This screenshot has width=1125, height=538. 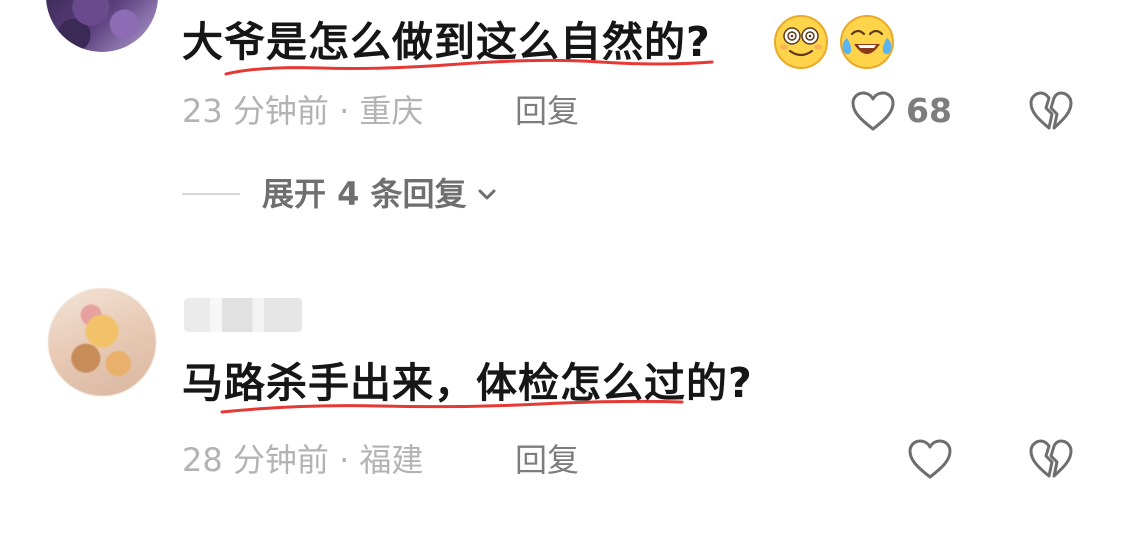 I want to click on divider-line, so click(x=211, y=194).